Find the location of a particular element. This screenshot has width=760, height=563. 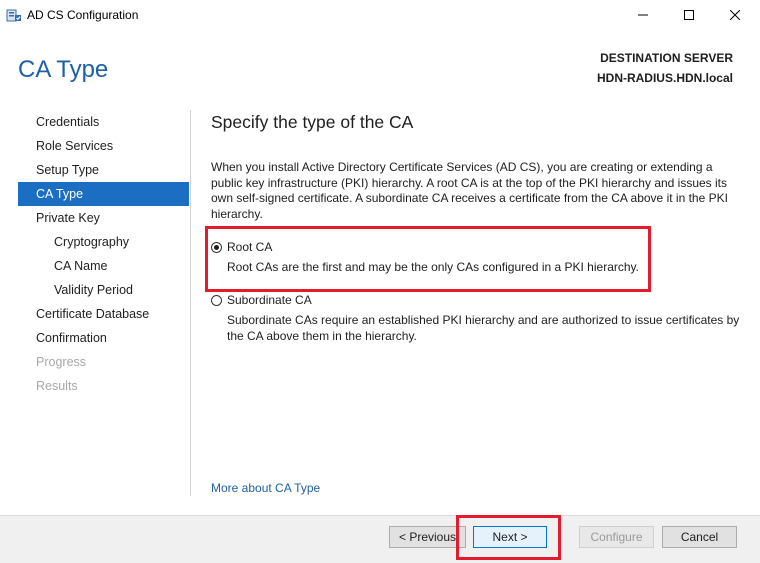

subordinate-ca-label: Subordinate CA is located at coordinates (269, 300).